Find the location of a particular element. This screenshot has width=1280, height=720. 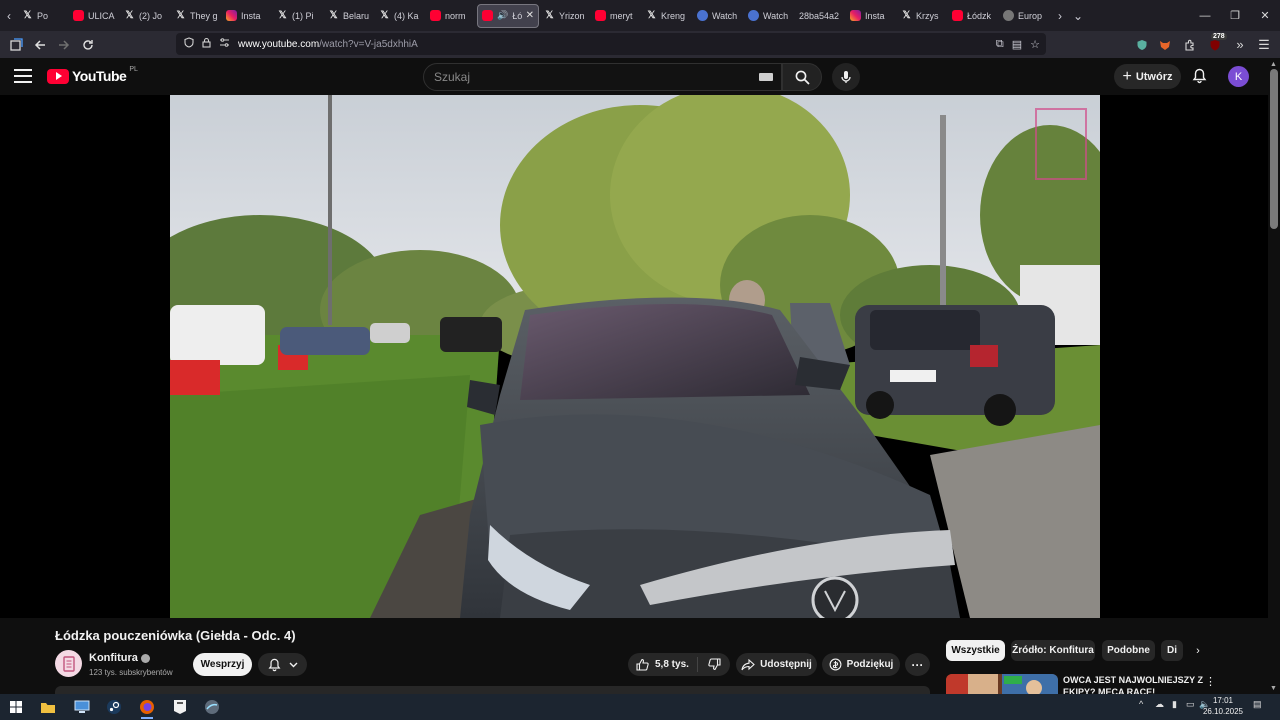

scrollbar-thumb is located at coordinates (1274, 149).